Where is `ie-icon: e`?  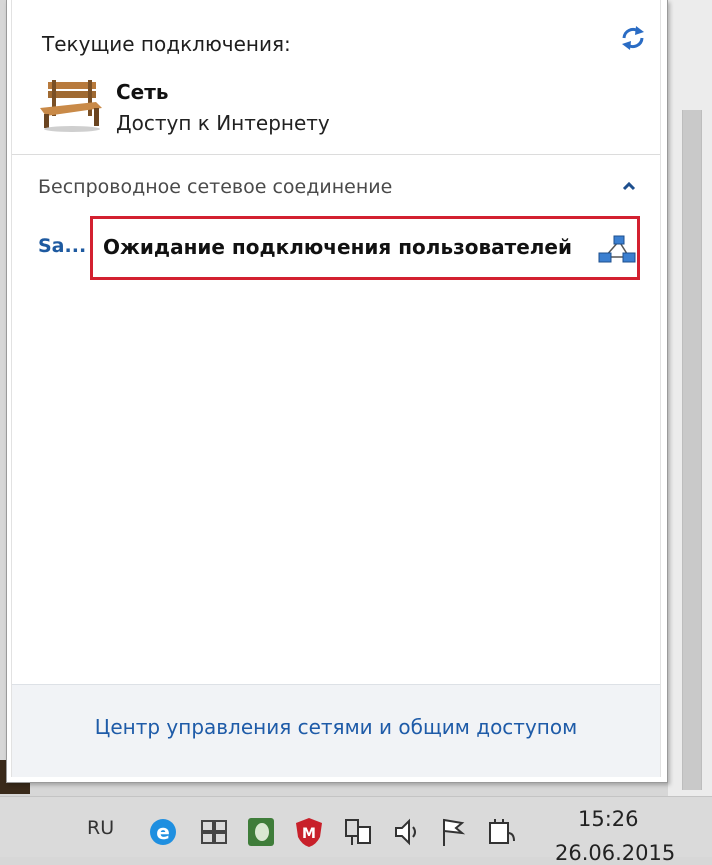
ie-icon: e is located at coordinates (163, 832).